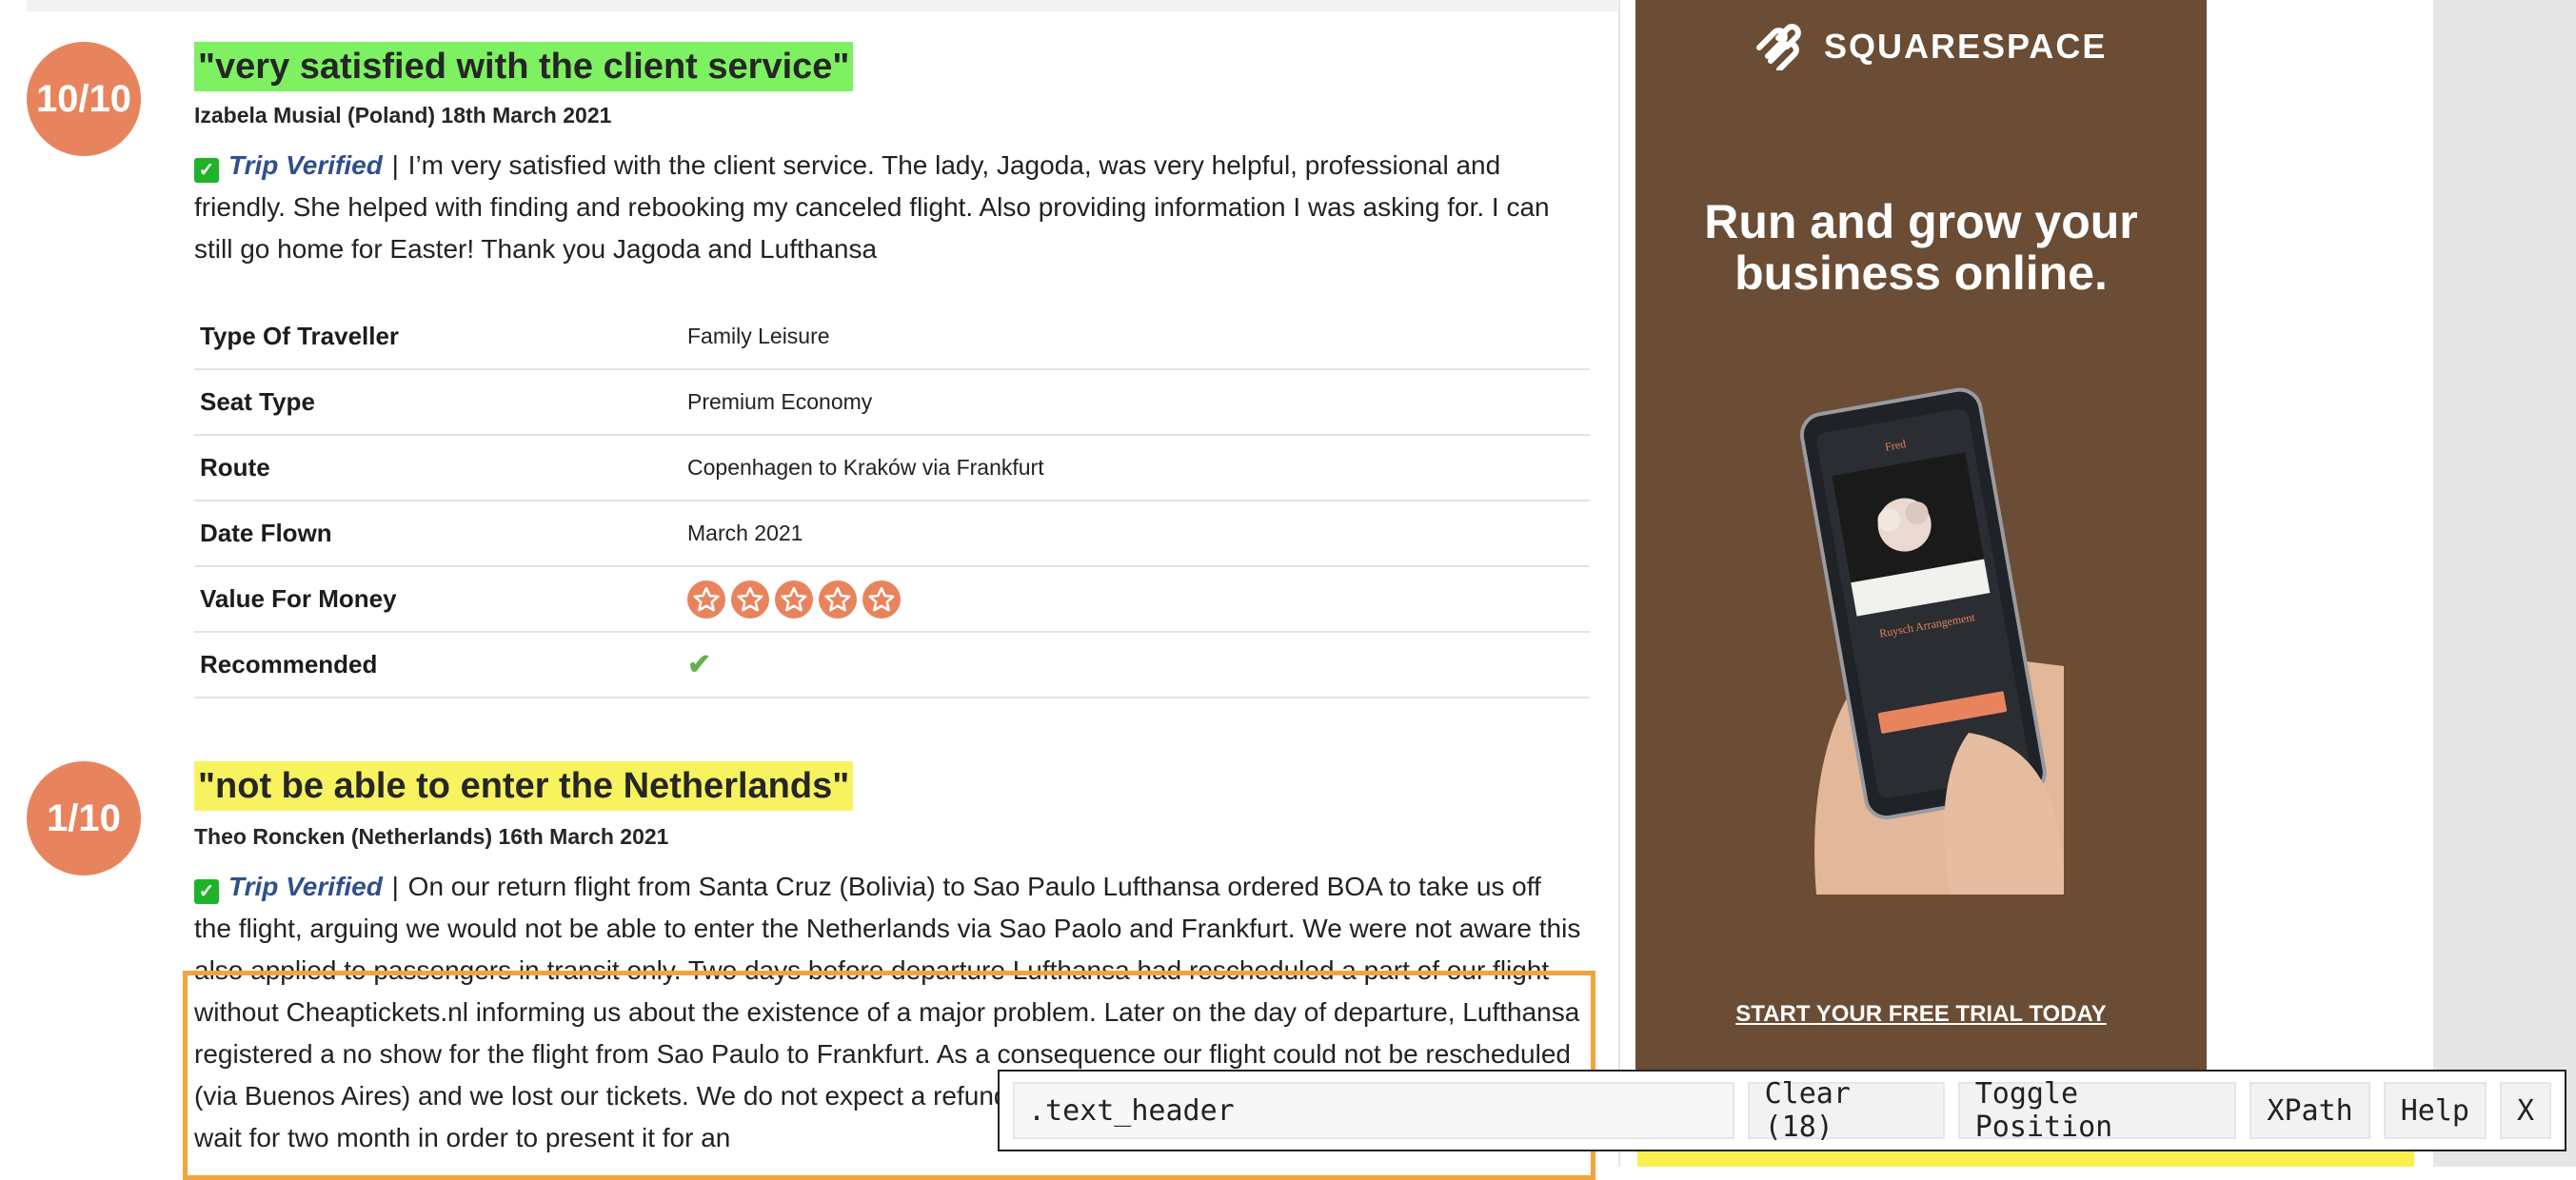 The image size is (2576, 1180). What do you see at coordinates (1138, 665) in the screenshot?
I see `recommended-value: ✔` at bounding box center [1138, 665].